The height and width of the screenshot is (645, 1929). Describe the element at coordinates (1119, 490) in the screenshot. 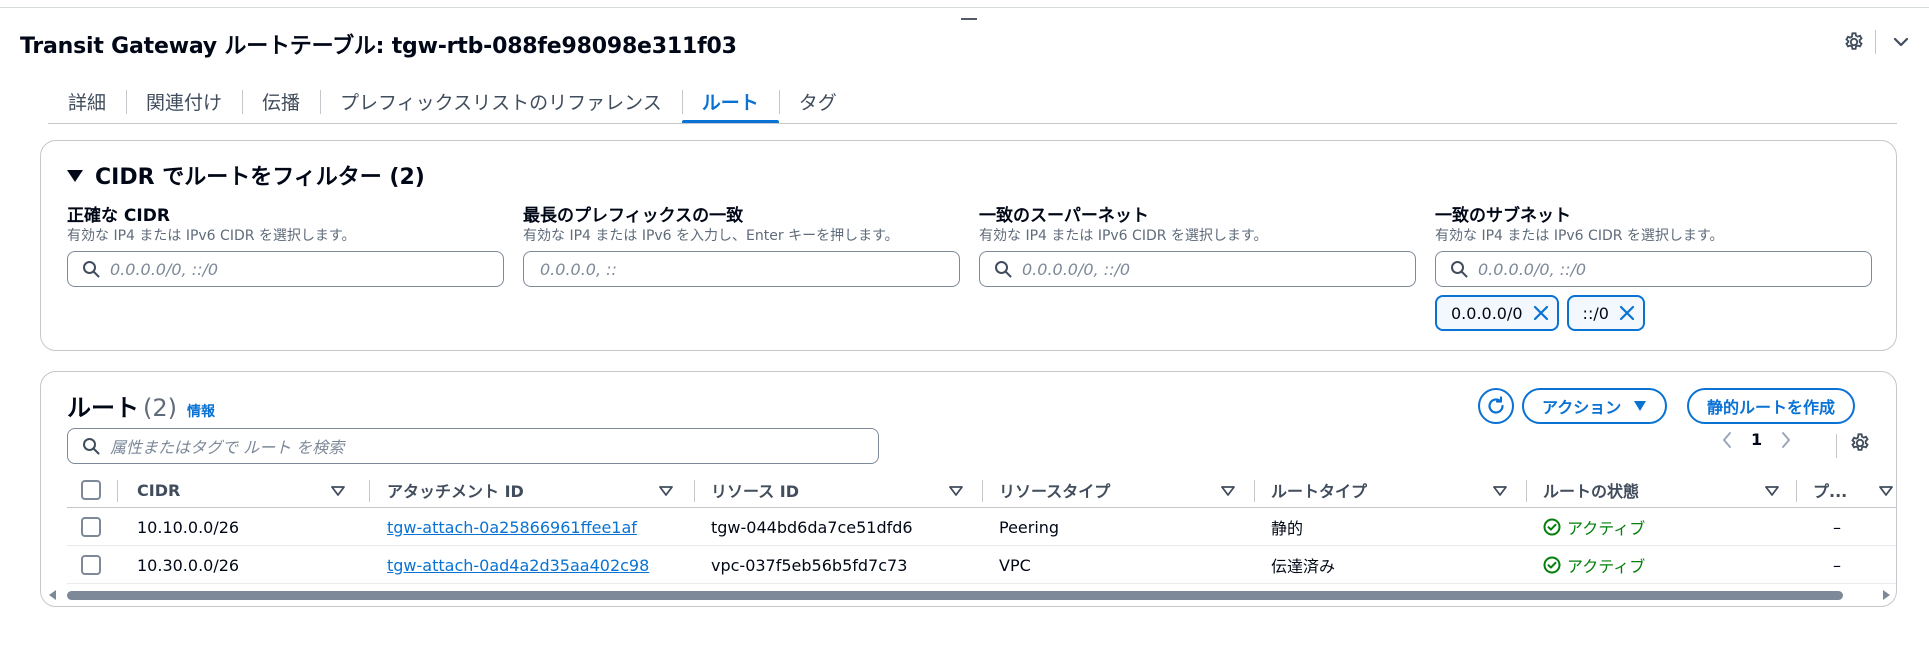

I see `column-header-resource-type: リソースタイプ` at that location.